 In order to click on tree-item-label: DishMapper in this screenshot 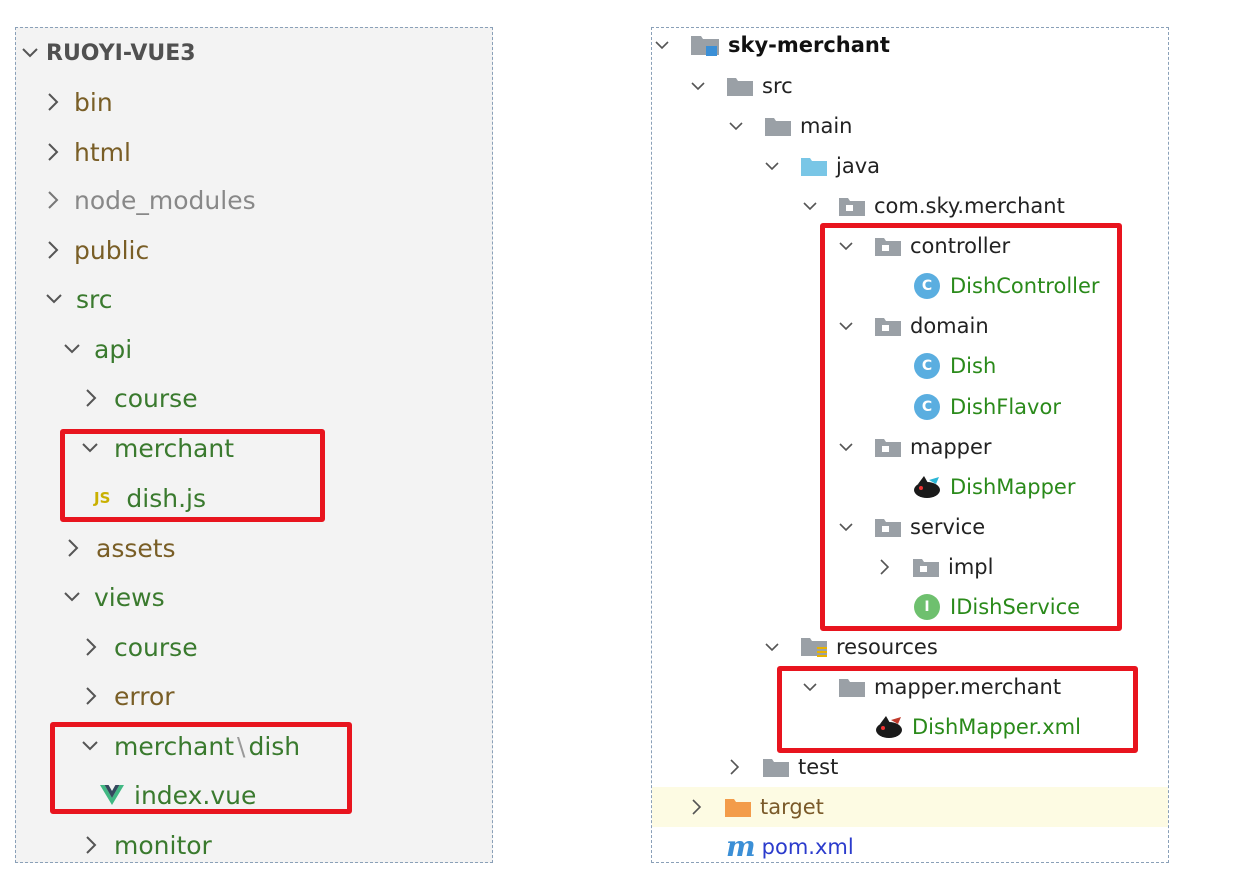, I will do `click(1013, 487)`.